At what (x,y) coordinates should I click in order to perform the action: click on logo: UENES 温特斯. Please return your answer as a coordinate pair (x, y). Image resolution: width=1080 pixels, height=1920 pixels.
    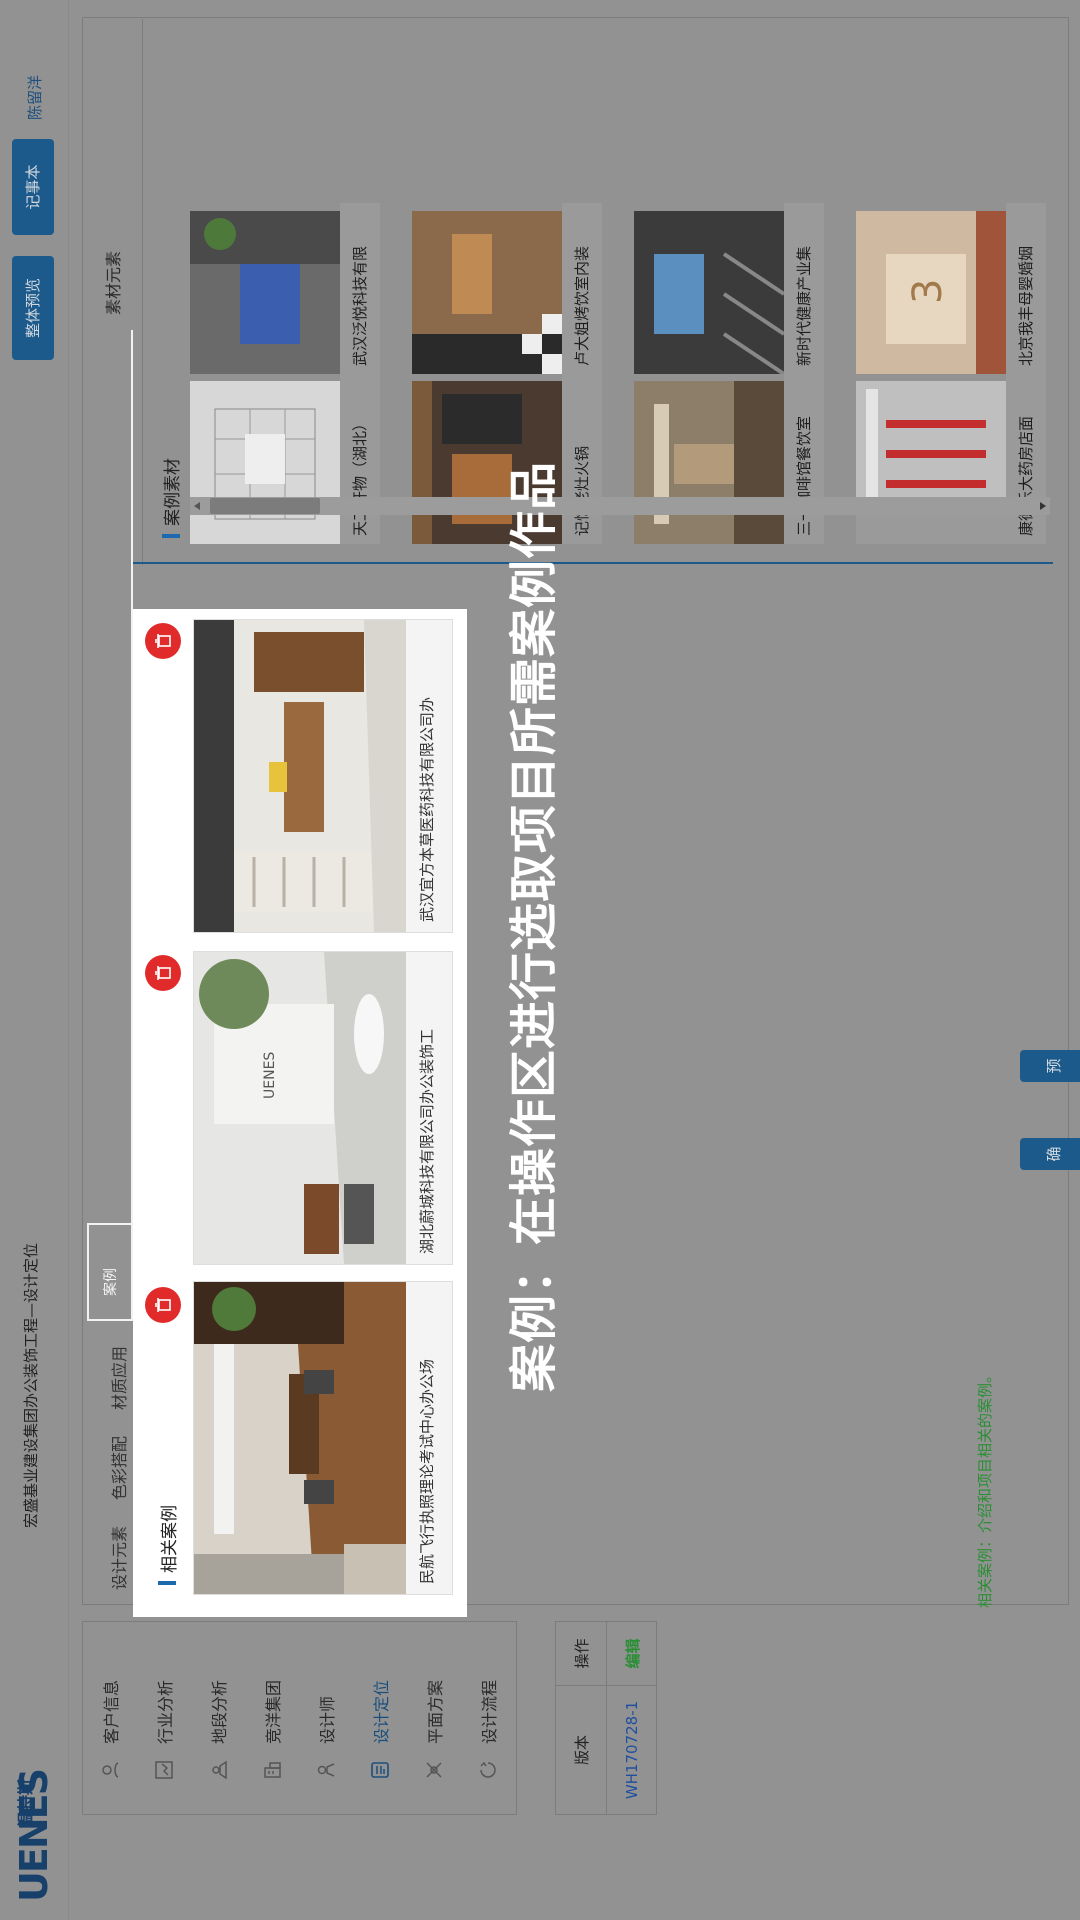
    Looking at the image, I should click on (34, 1807).